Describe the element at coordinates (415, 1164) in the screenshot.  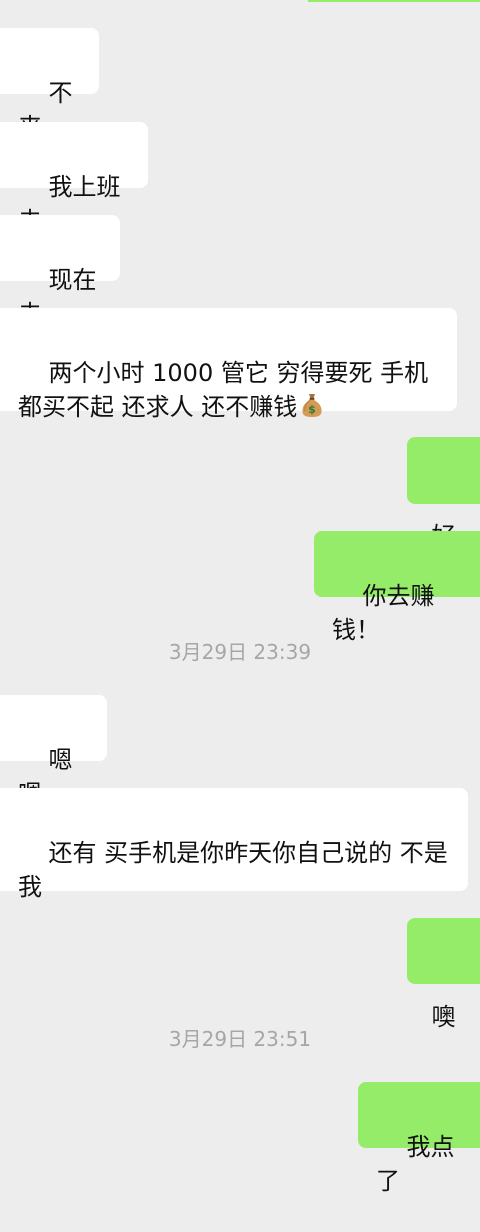
I see `message-text: 我点了` at that location.